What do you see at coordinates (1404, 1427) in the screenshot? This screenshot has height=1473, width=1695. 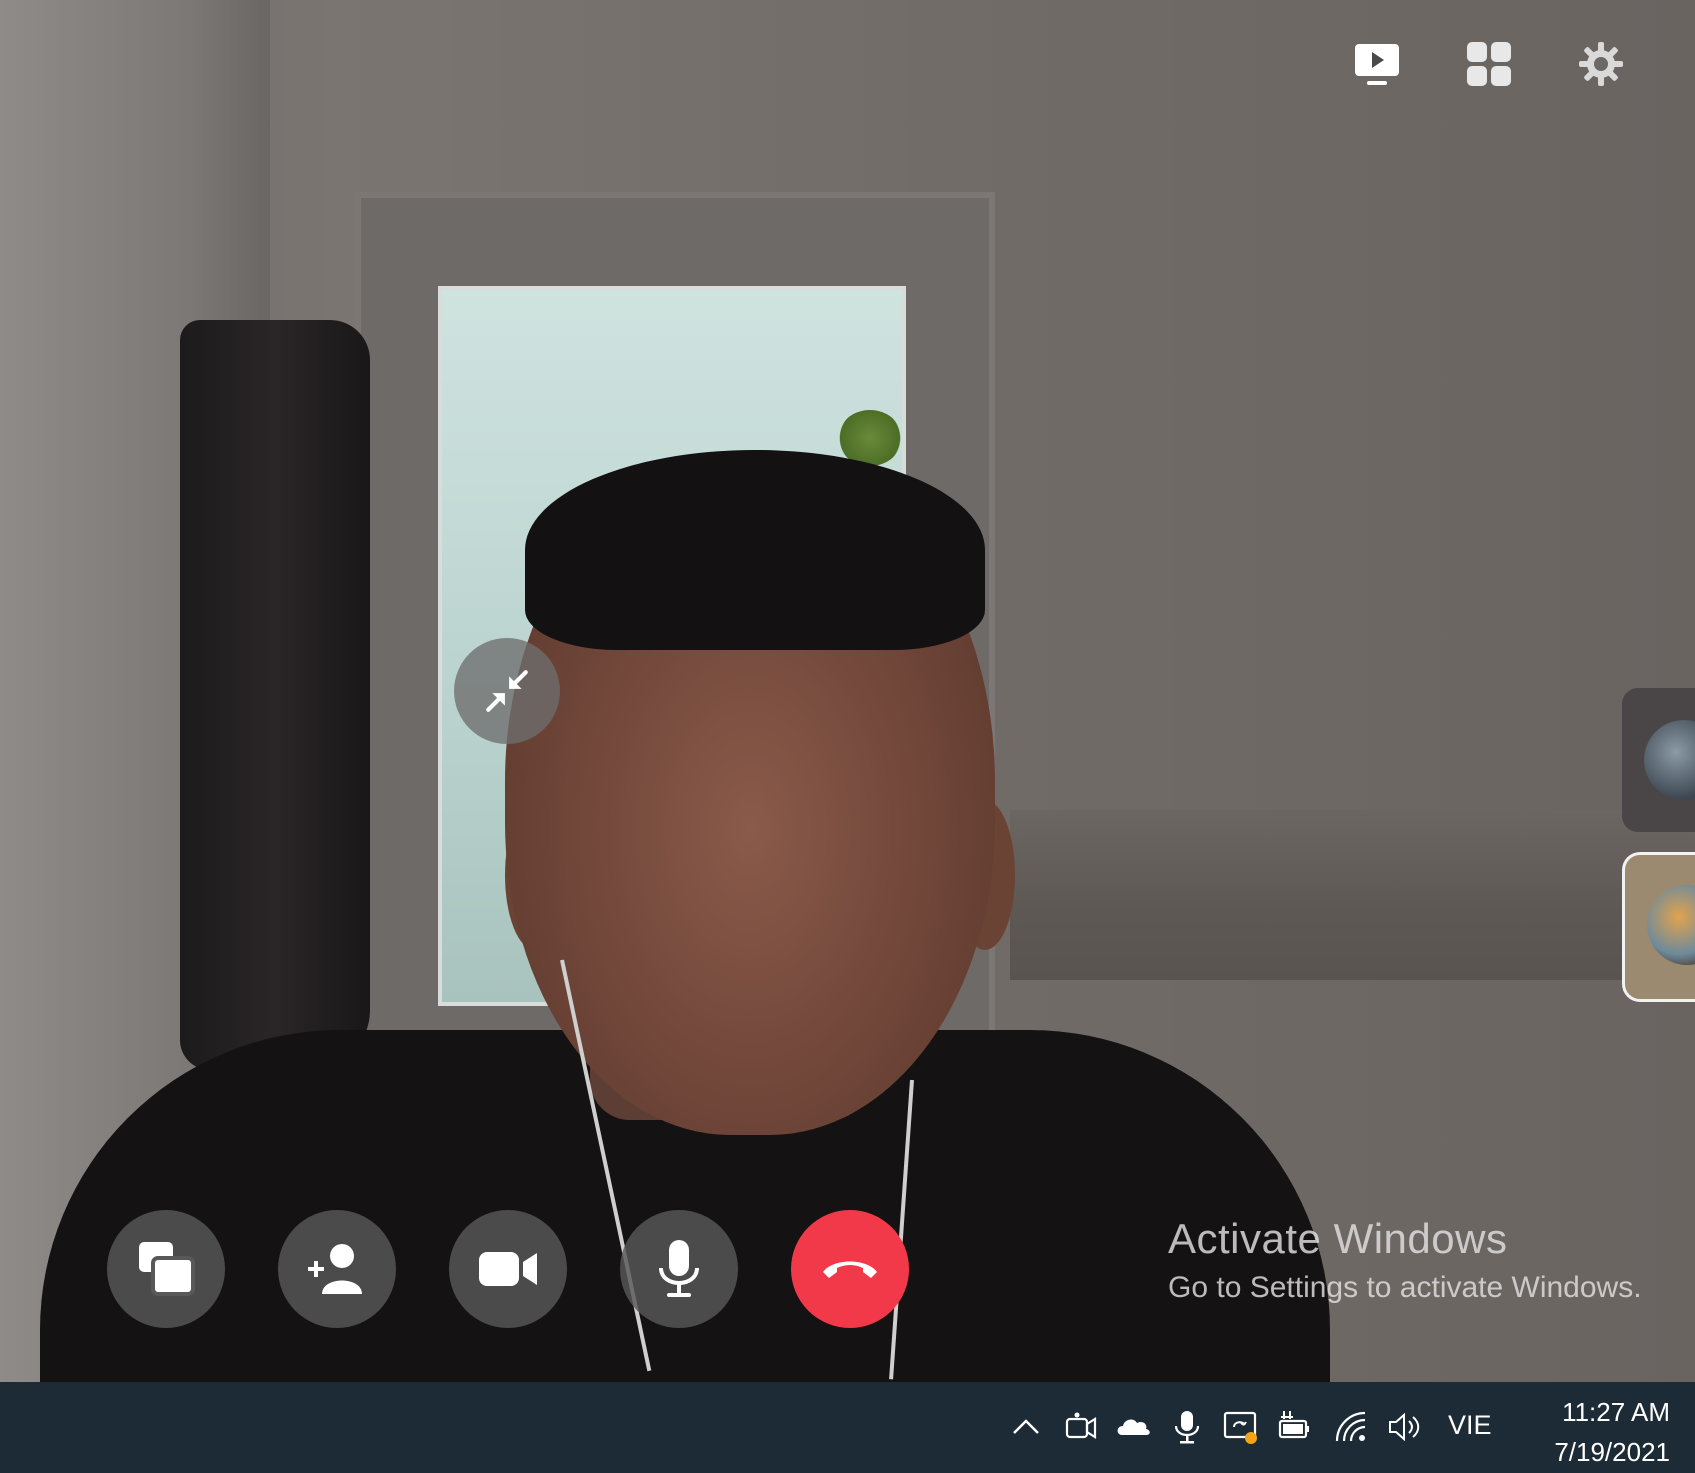 I see `volume-icon` at bounding box center [1404, 1427].